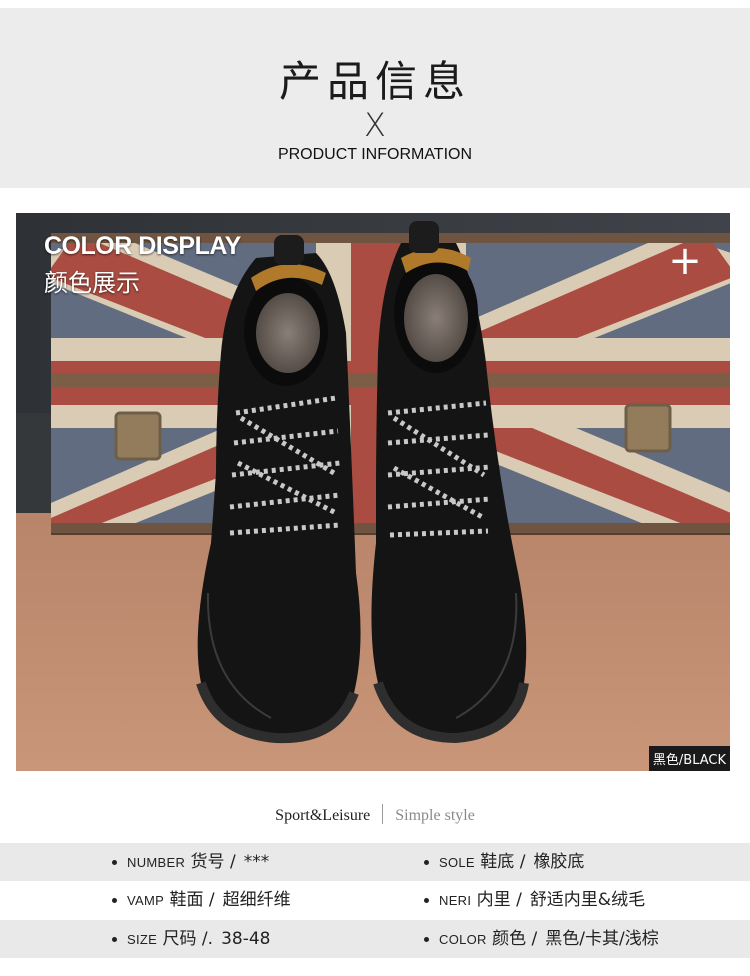 This screenshot has height=976, width=750. I want to click on tagline: Sport&Leisure Simple style, so click(375, 814).